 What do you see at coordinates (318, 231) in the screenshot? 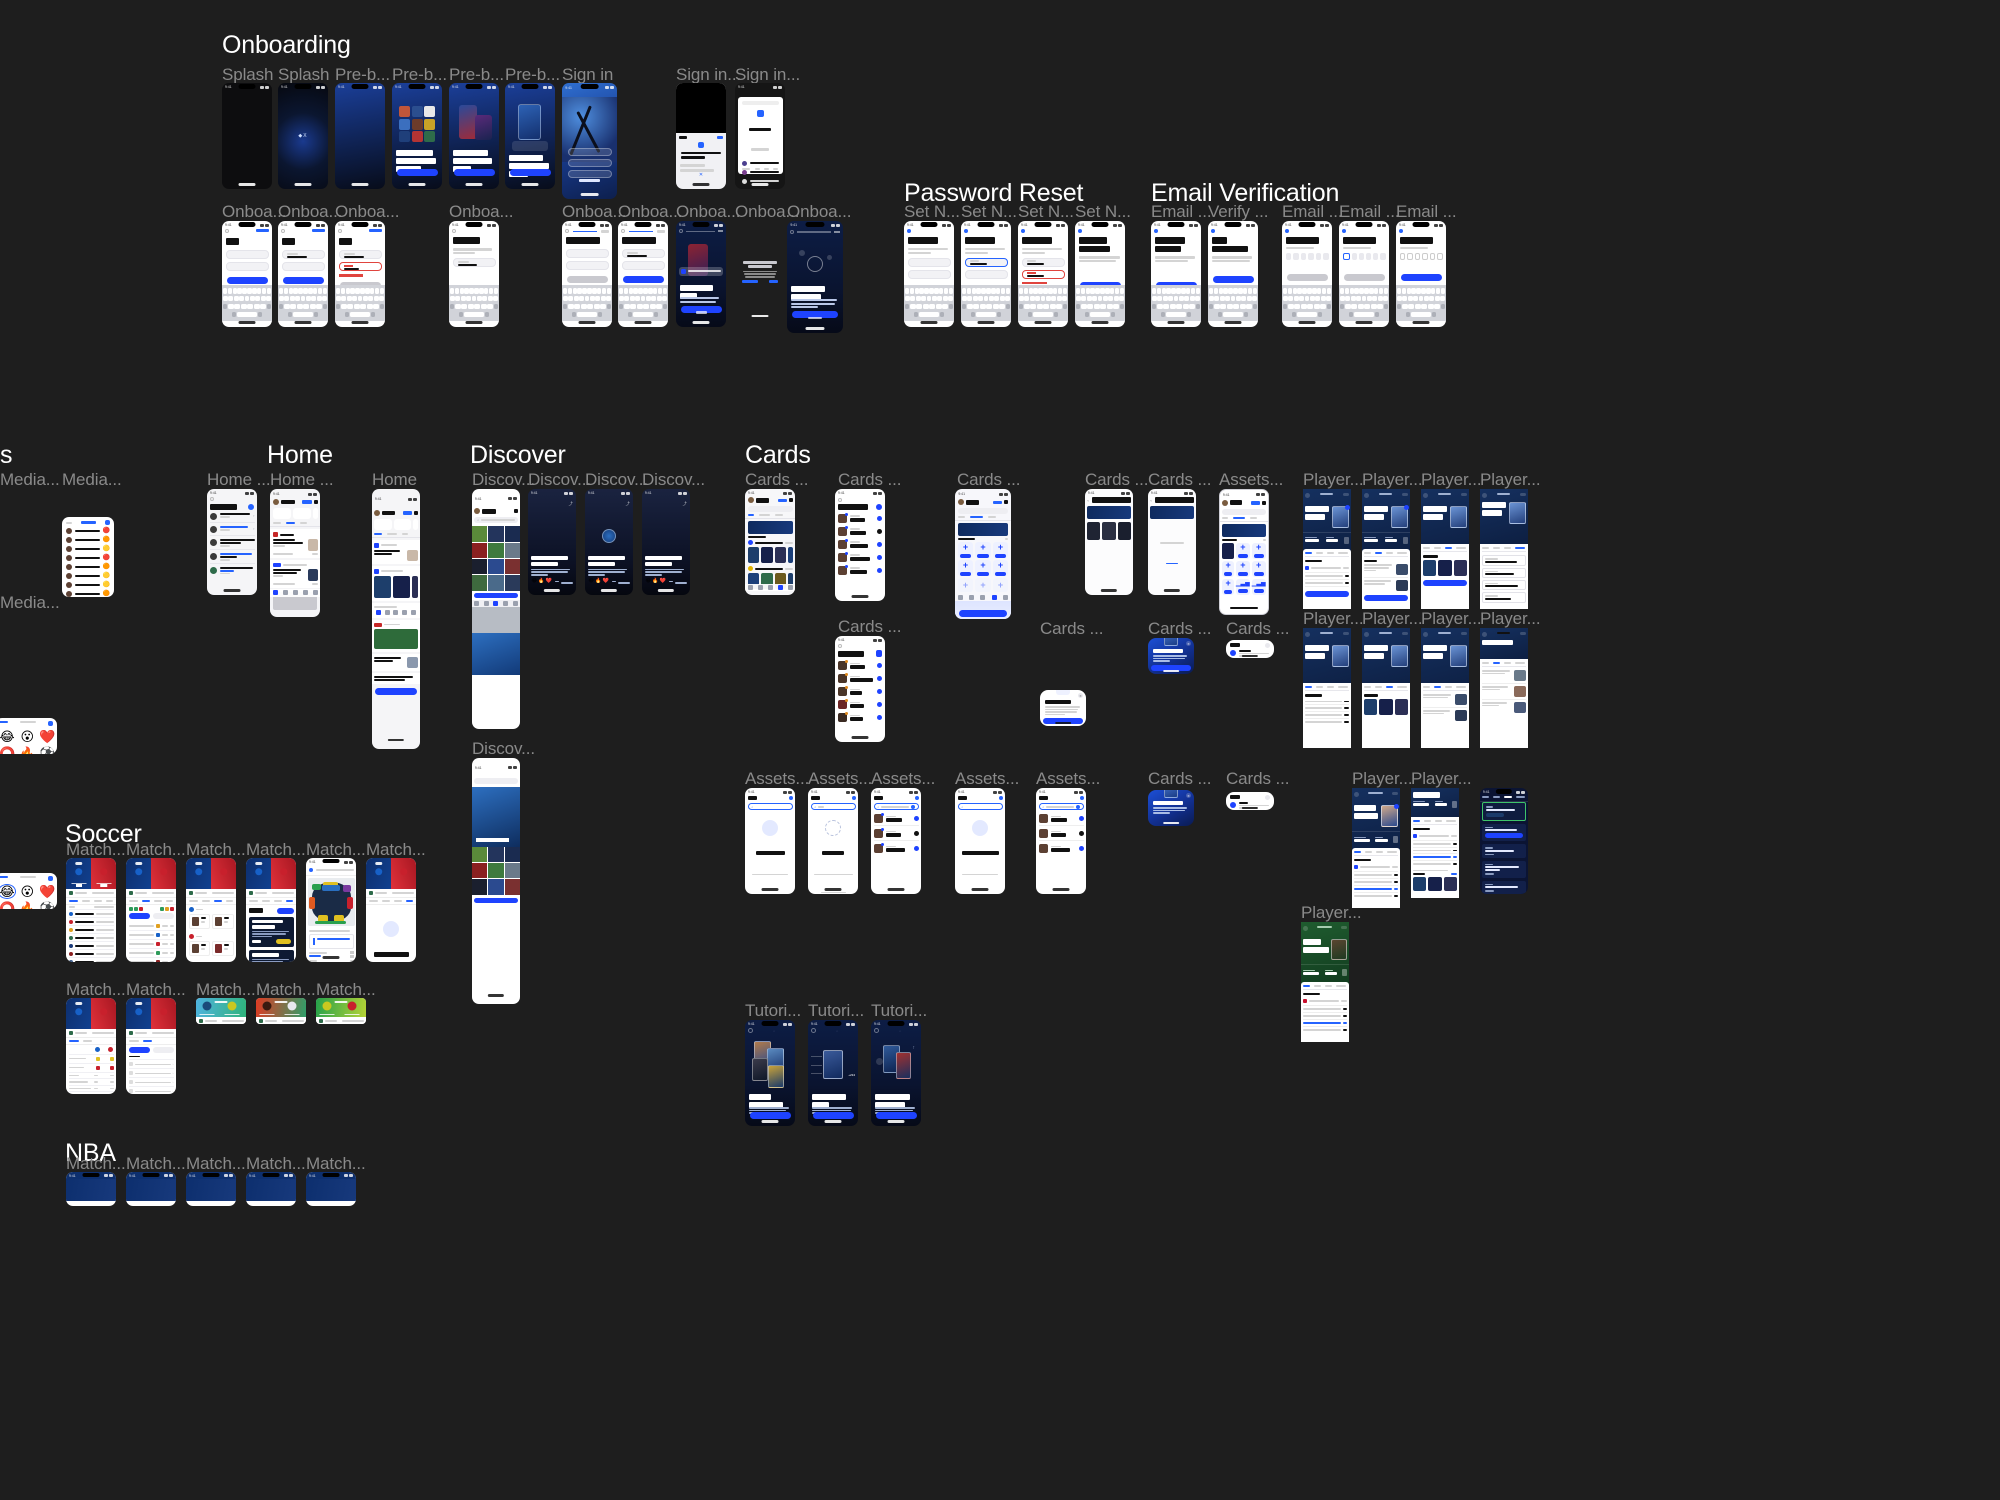
I see `create-account-link` at bounding box center [318, 231].